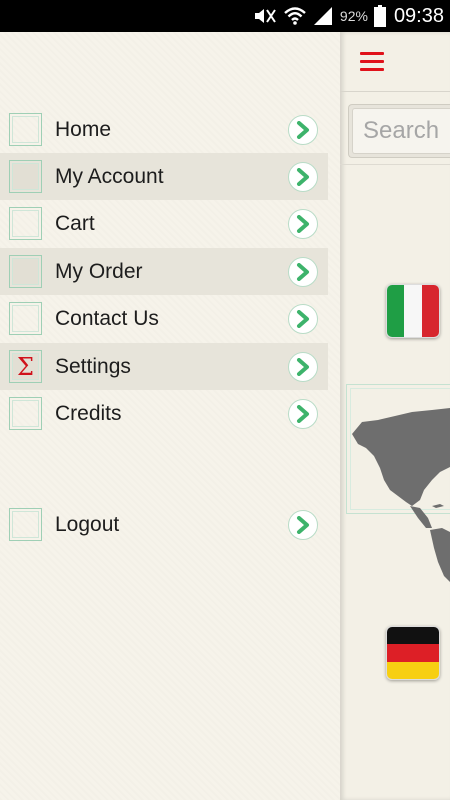 The image size is (450, 800). I want to click on italy-flag, so click(413, 311).